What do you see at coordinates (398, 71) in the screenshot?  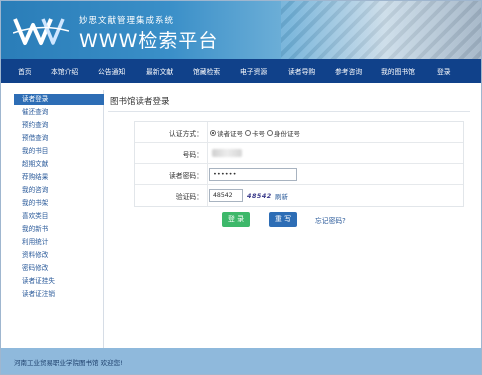 I see `nav-my-library: 我的图书馆` at bounding box center [398, 71].